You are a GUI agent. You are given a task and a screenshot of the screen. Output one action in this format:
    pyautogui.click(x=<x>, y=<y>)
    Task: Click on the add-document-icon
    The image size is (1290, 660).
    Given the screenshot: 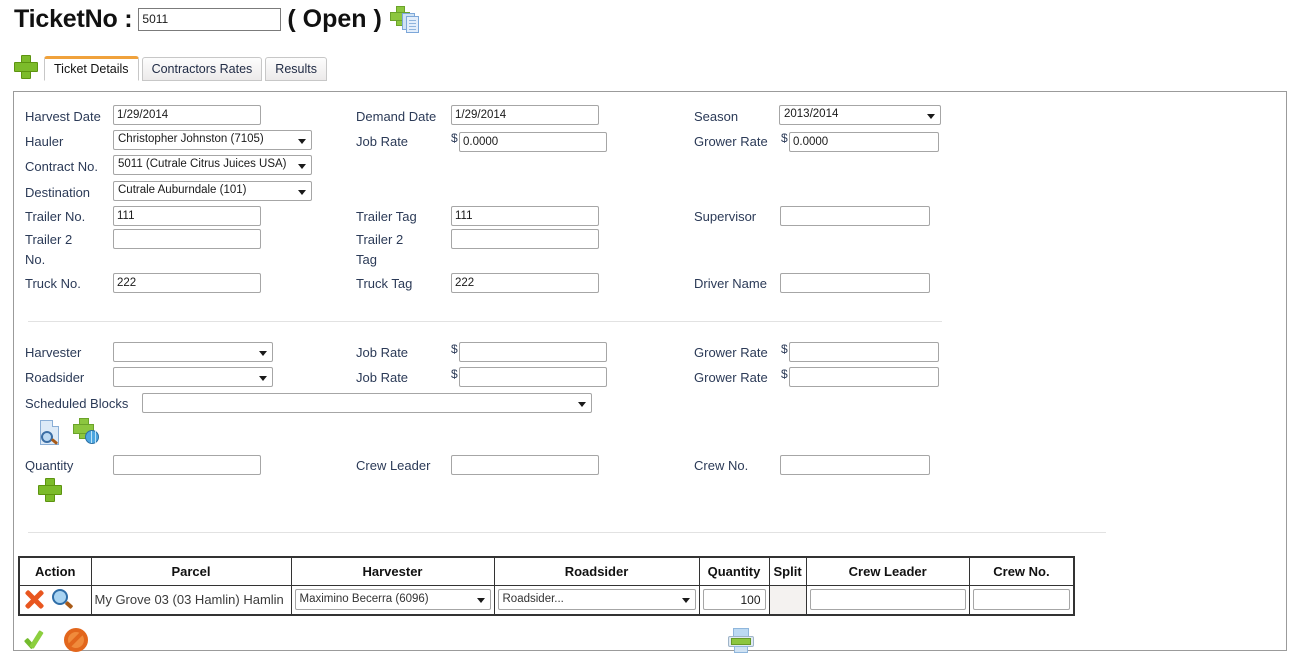 What is the action you would take?
    pyautogui.click(x=404, y=19)
    